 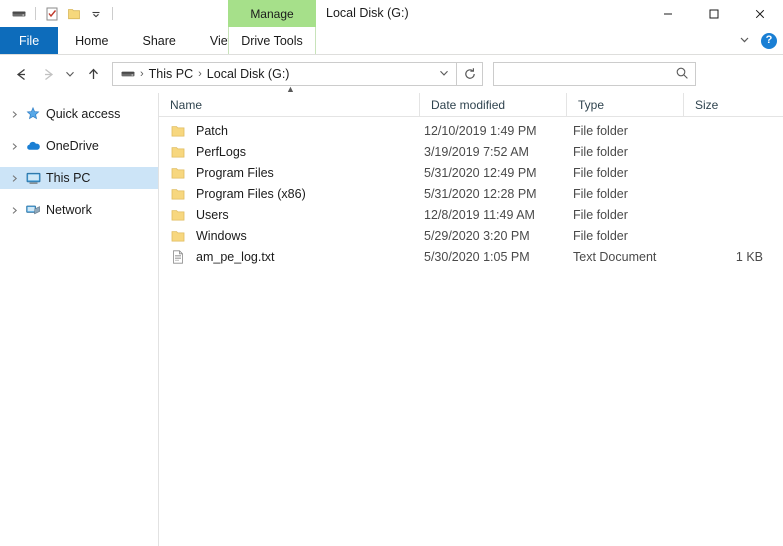 What do you see at coordinates (248, 74) in the screenshot?
I see `breadcrumb-item-local-disk-g: Local Disk (G:)` at bounding box center [248, 74].